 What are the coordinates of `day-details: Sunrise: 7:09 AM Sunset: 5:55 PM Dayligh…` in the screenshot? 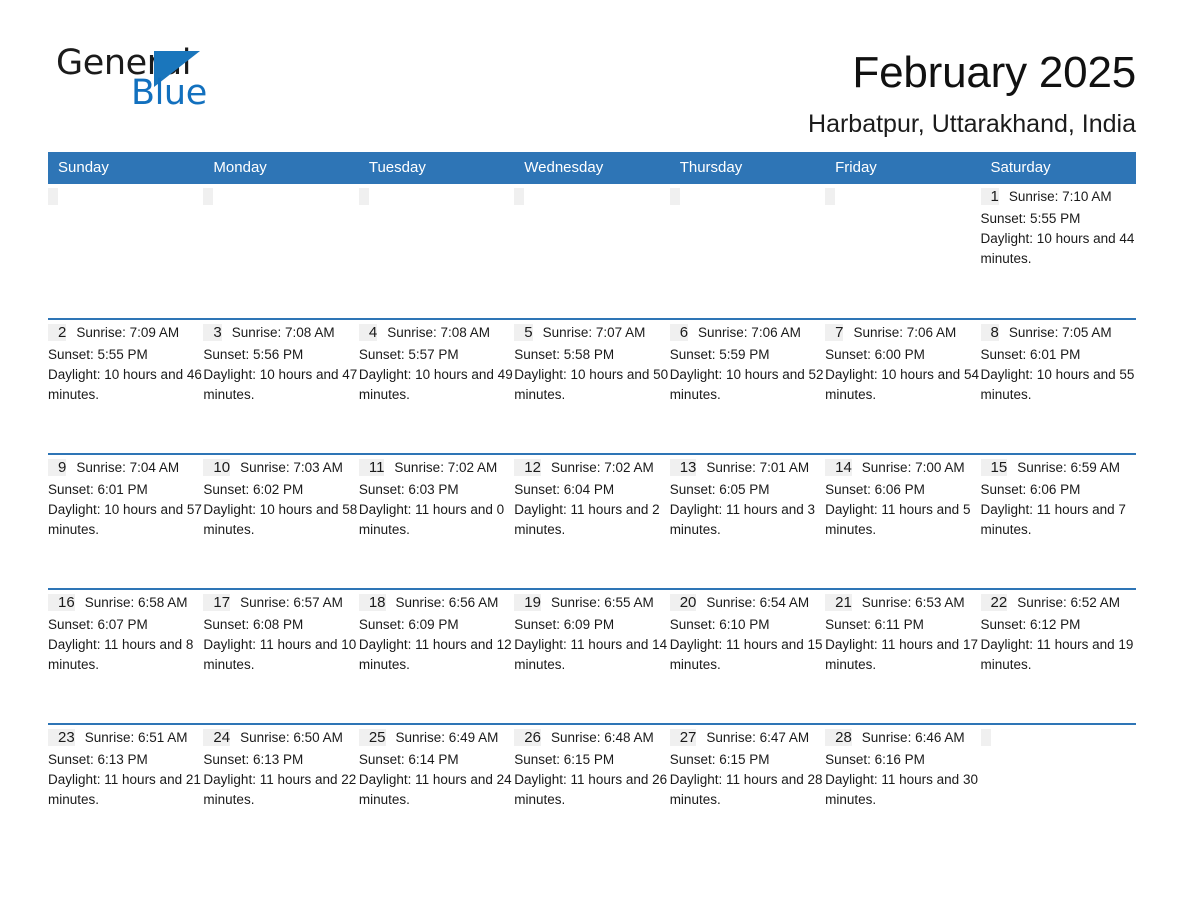 It's located at (125, 363).